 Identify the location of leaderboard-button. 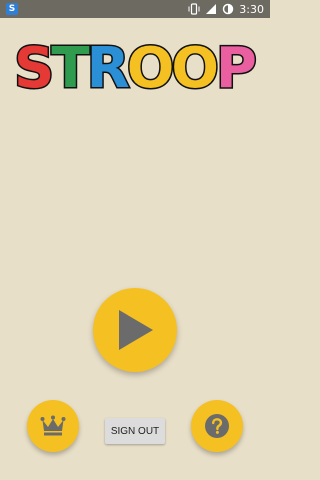
(53, 426).